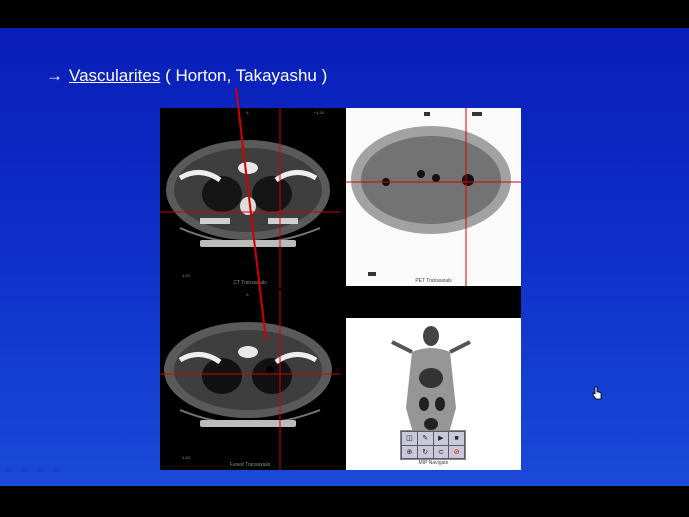 Image resolution: width=689 pixels, height=517 pixels. I want to click on bottom-bar, so click(344, 501).